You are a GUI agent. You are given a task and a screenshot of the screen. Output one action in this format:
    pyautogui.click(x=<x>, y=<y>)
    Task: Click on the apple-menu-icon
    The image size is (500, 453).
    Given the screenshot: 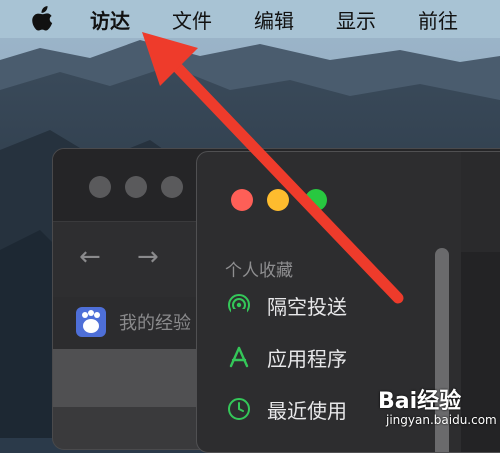 What is the action you would take?
    pyautogui.click(x=43, y=19)
    